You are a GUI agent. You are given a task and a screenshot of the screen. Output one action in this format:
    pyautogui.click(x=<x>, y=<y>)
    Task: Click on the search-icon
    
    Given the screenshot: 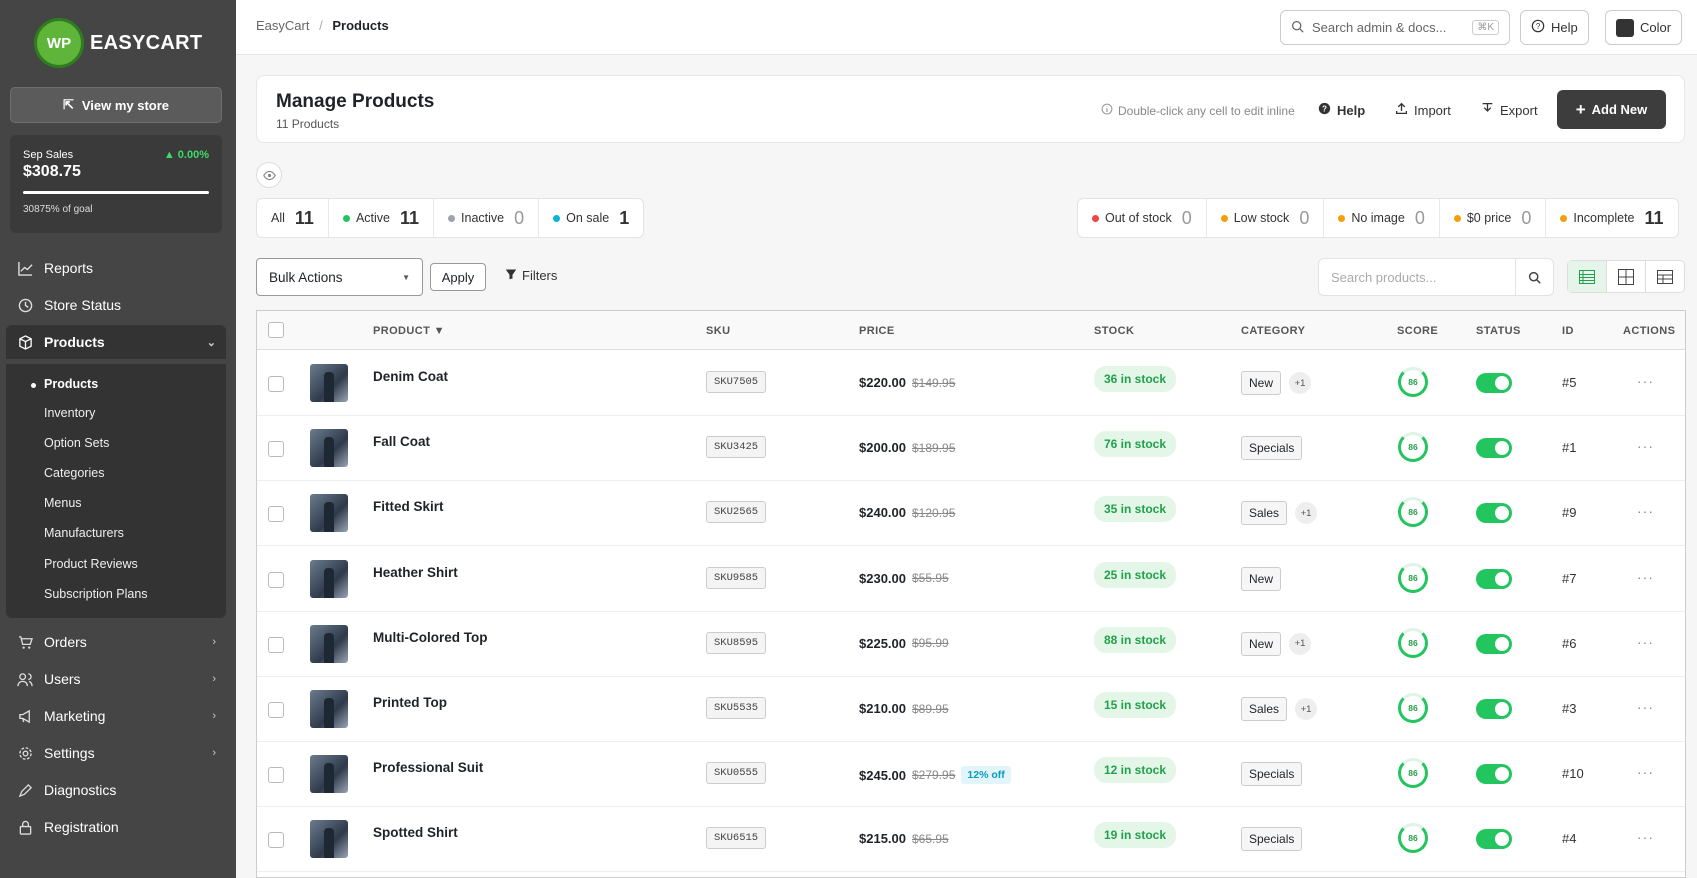 What is the action you would take?
    pyautogui.click(x=1534, y=277)
    